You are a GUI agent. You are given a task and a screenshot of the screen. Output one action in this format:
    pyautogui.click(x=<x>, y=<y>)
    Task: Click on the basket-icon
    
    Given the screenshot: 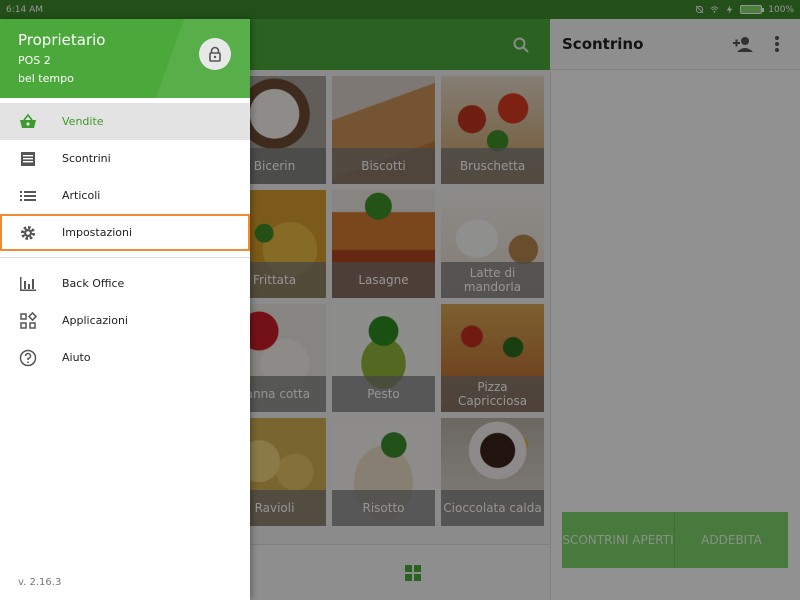 What is the action you would take?
    pyautogui.click(x=28, y=120)
    